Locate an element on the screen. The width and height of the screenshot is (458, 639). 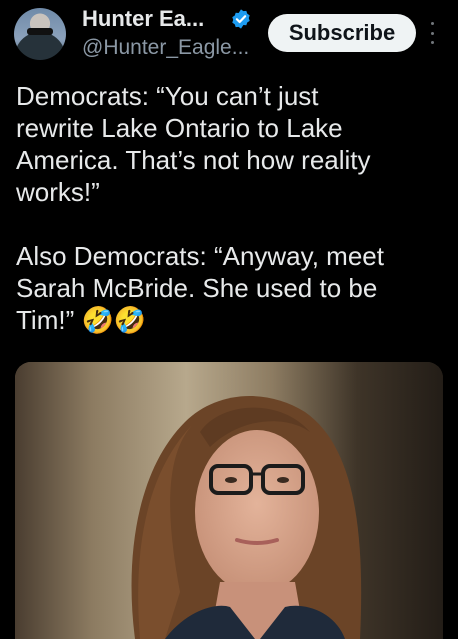
subscribe-button: Subscribe is located at coordinates (342, 33).